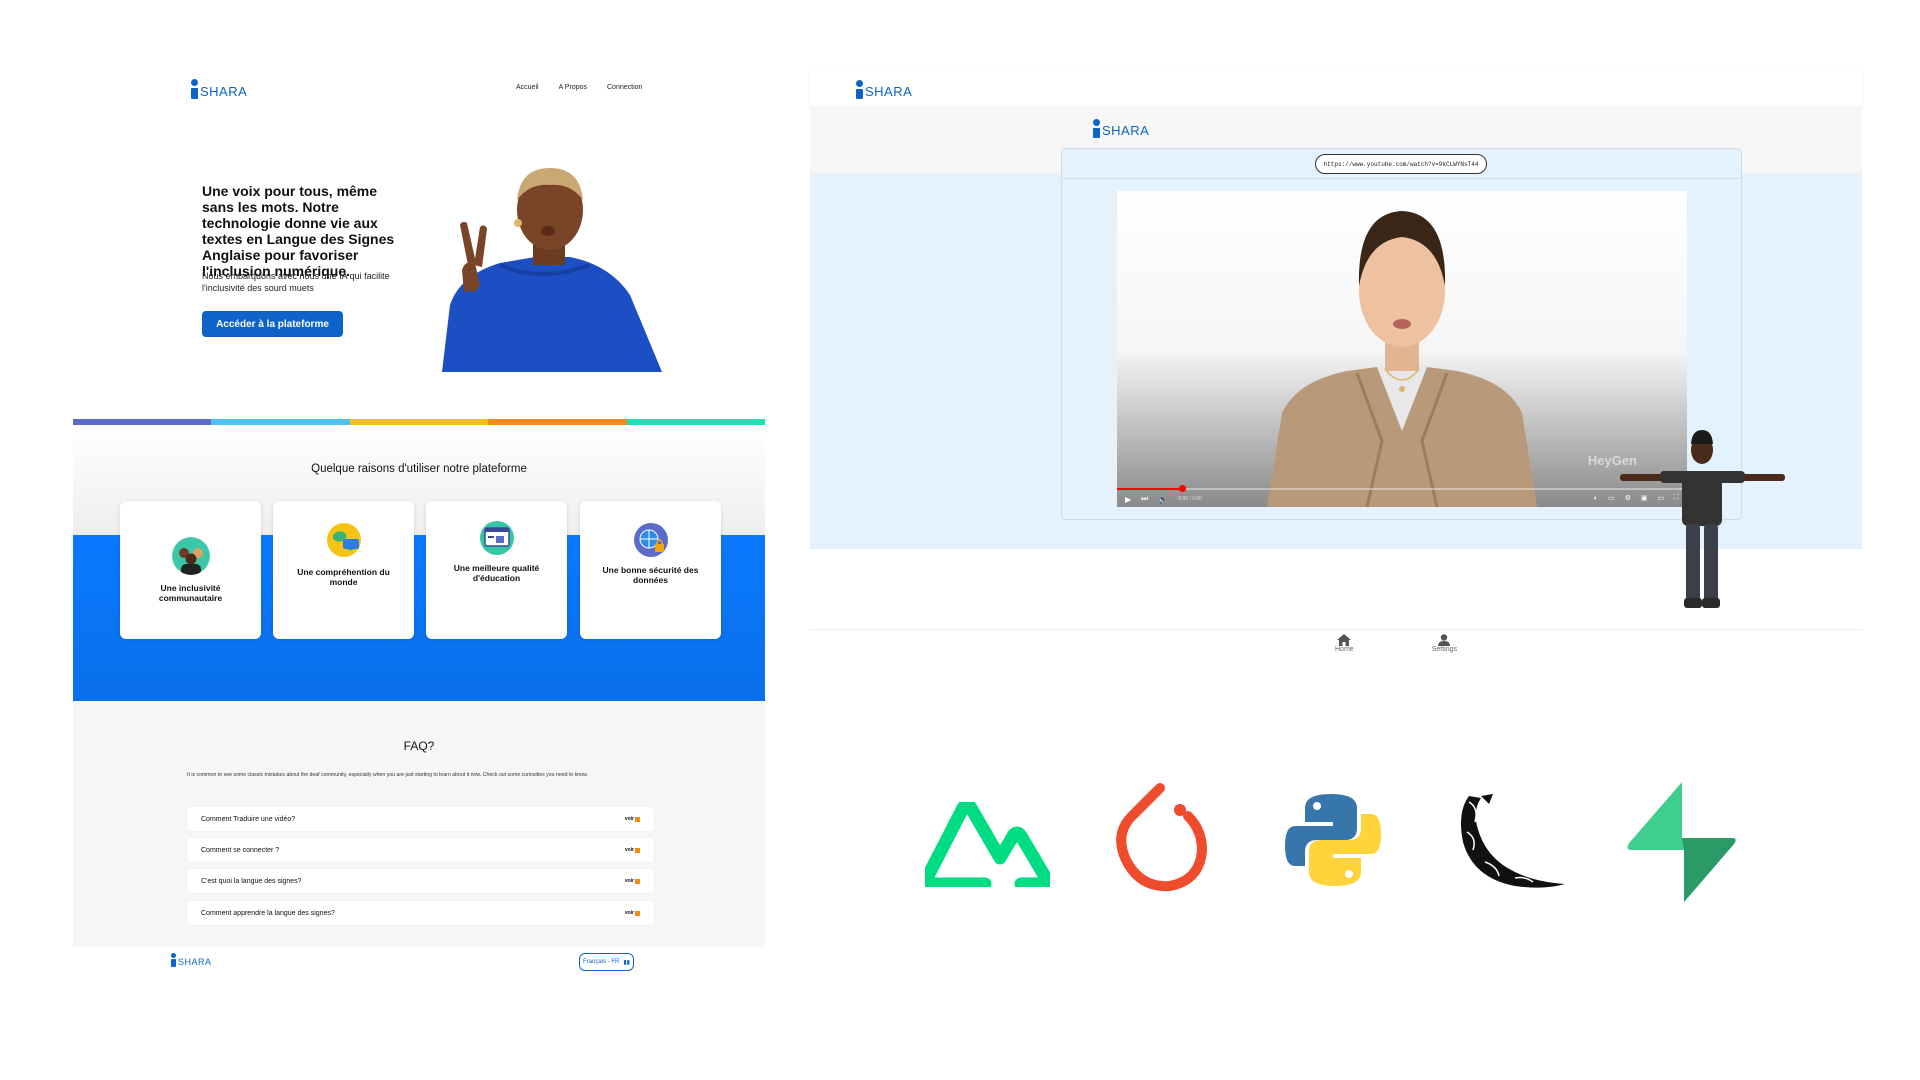  What do you see at coordinates (496, 573) in the screenshot?
I see `reason-label: Une meilleure qualité d'éducation` at bounding box center [496, 573].